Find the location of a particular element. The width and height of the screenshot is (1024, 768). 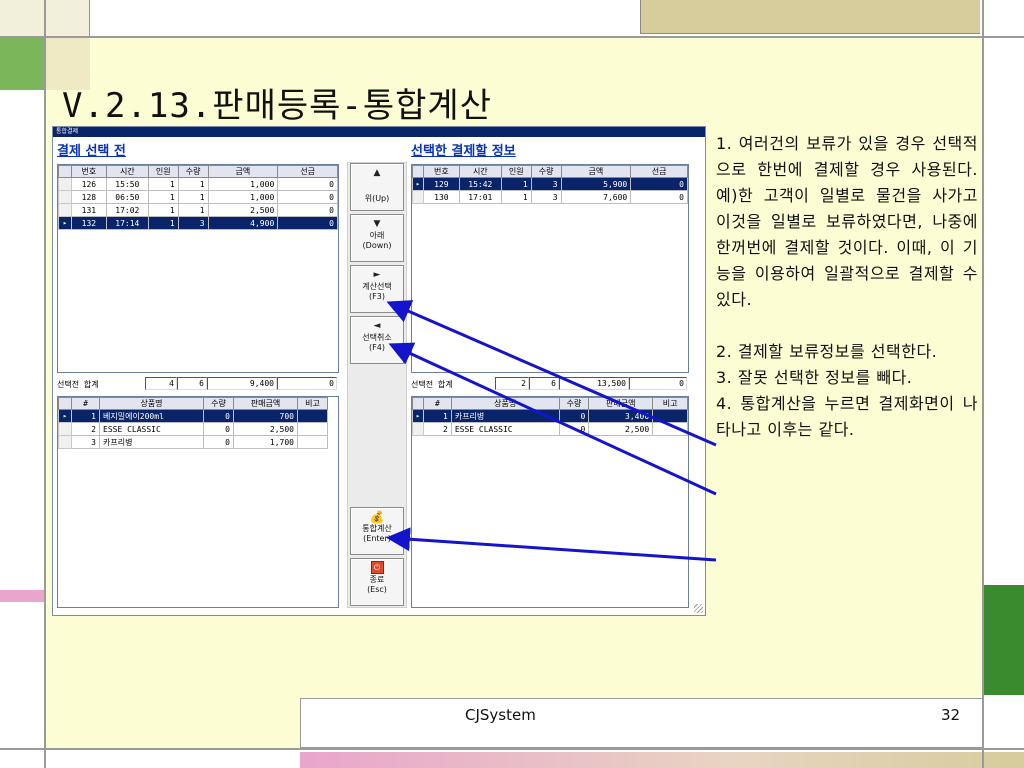

callout-arrow-merge is located at coordinates (551, 544).